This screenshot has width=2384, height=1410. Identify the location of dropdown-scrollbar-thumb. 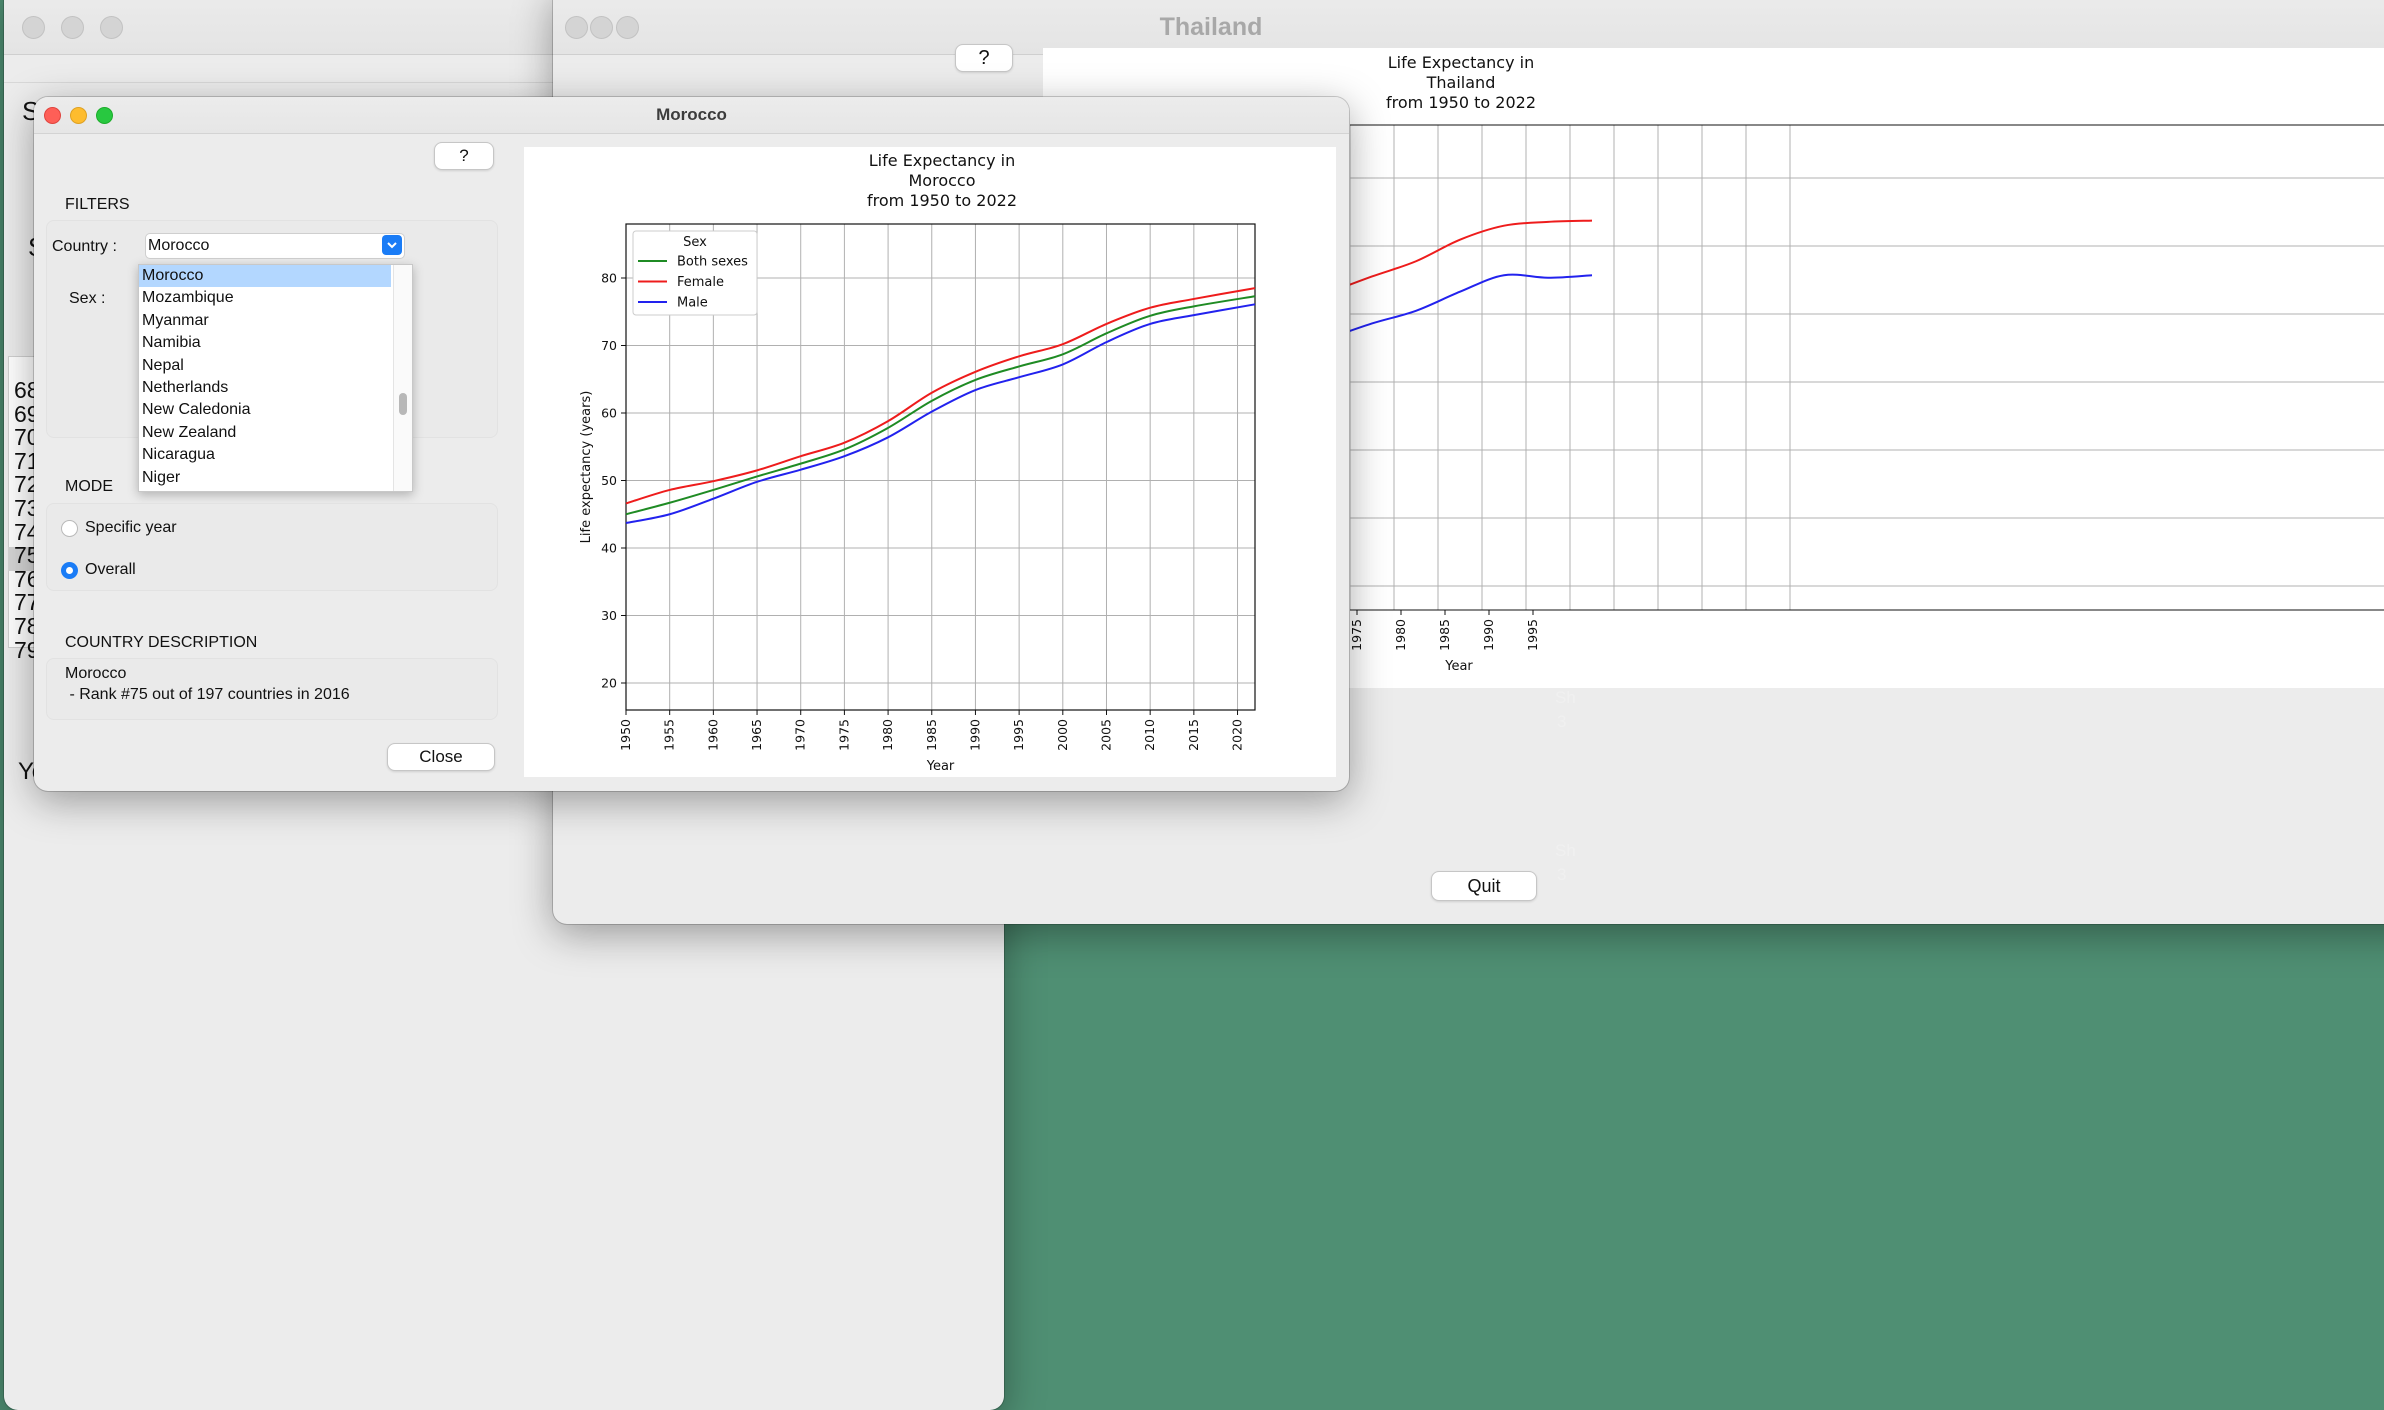
(403, 404).